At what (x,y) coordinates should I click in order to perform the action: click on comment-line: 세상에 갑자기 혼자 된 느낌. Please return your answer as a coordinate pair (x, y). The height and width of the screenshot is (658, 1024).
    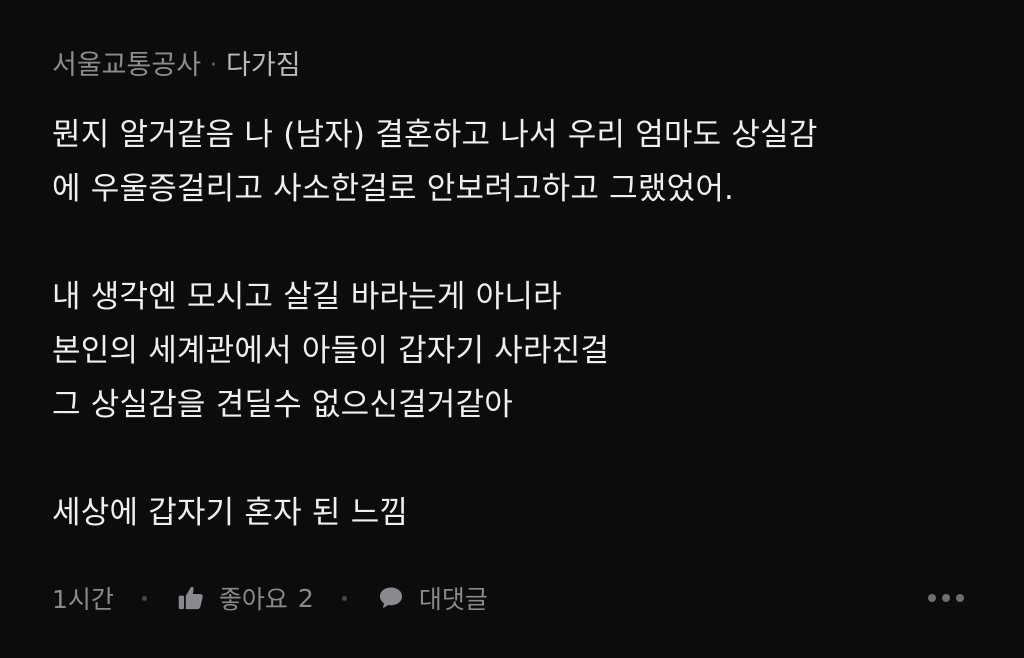
    Looking at the image, I should click on (230, 513).